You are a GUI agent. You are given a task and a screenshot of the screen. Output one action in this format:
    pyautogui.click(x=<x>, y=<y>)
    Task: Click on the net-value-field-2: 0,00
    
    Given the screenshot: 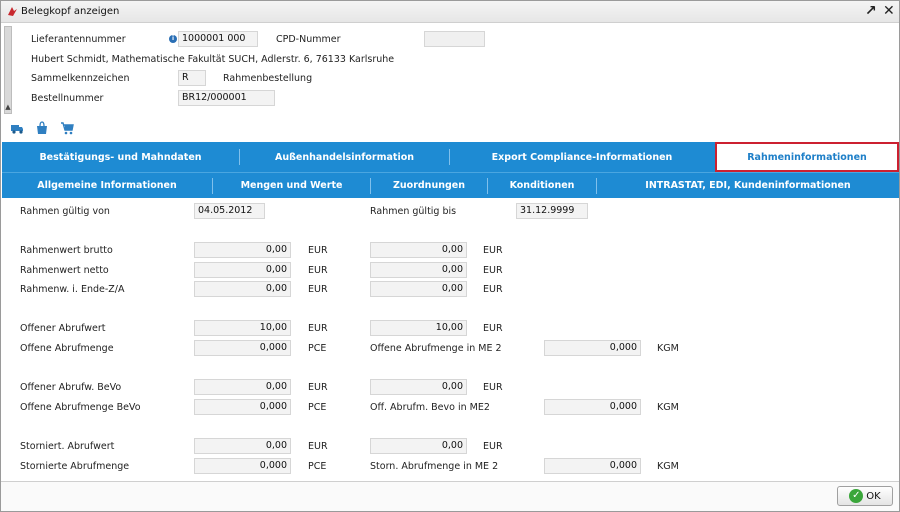 What is the action you would take?
    pyautogui.click(x=418, y=270)
    